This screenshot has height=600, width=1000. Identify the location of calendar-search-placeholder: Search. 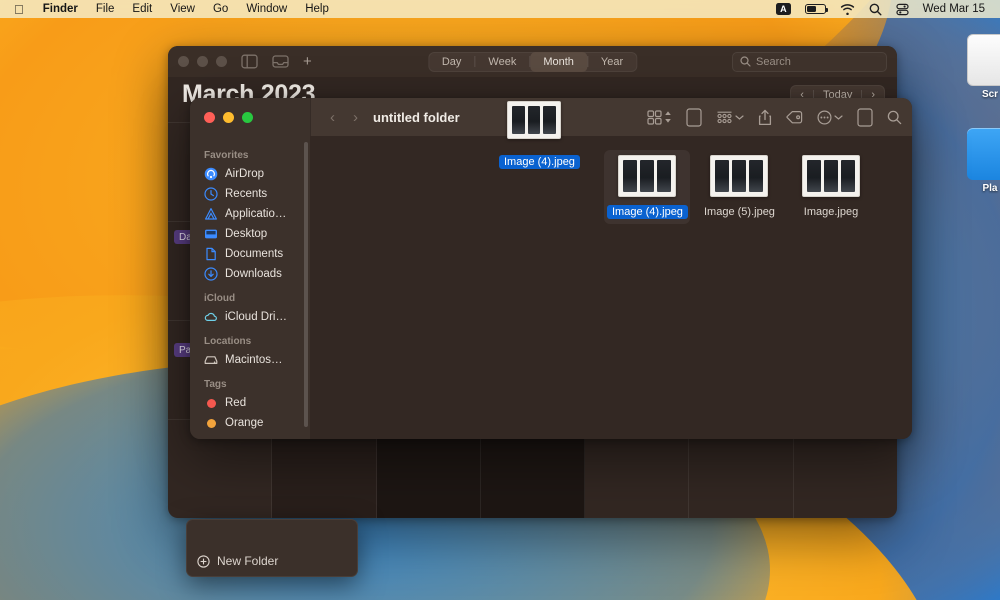
(773, 61).